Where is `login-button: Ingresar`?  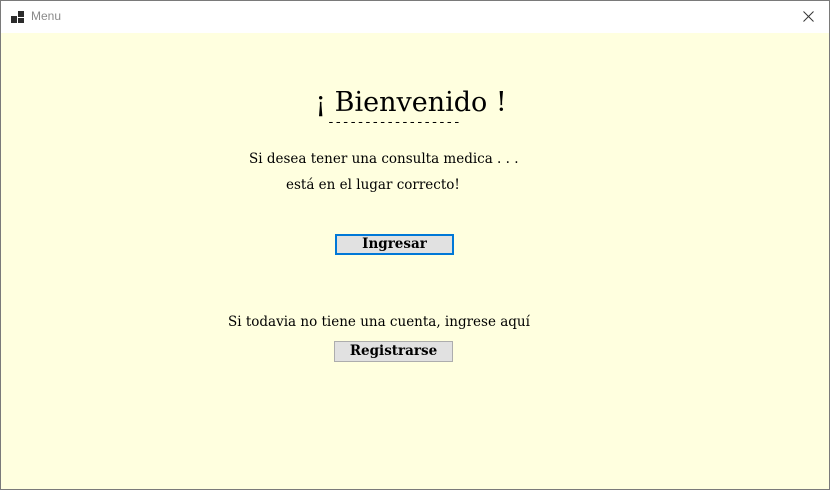 login-button: Ingresar is located at coordinates (394, 244).